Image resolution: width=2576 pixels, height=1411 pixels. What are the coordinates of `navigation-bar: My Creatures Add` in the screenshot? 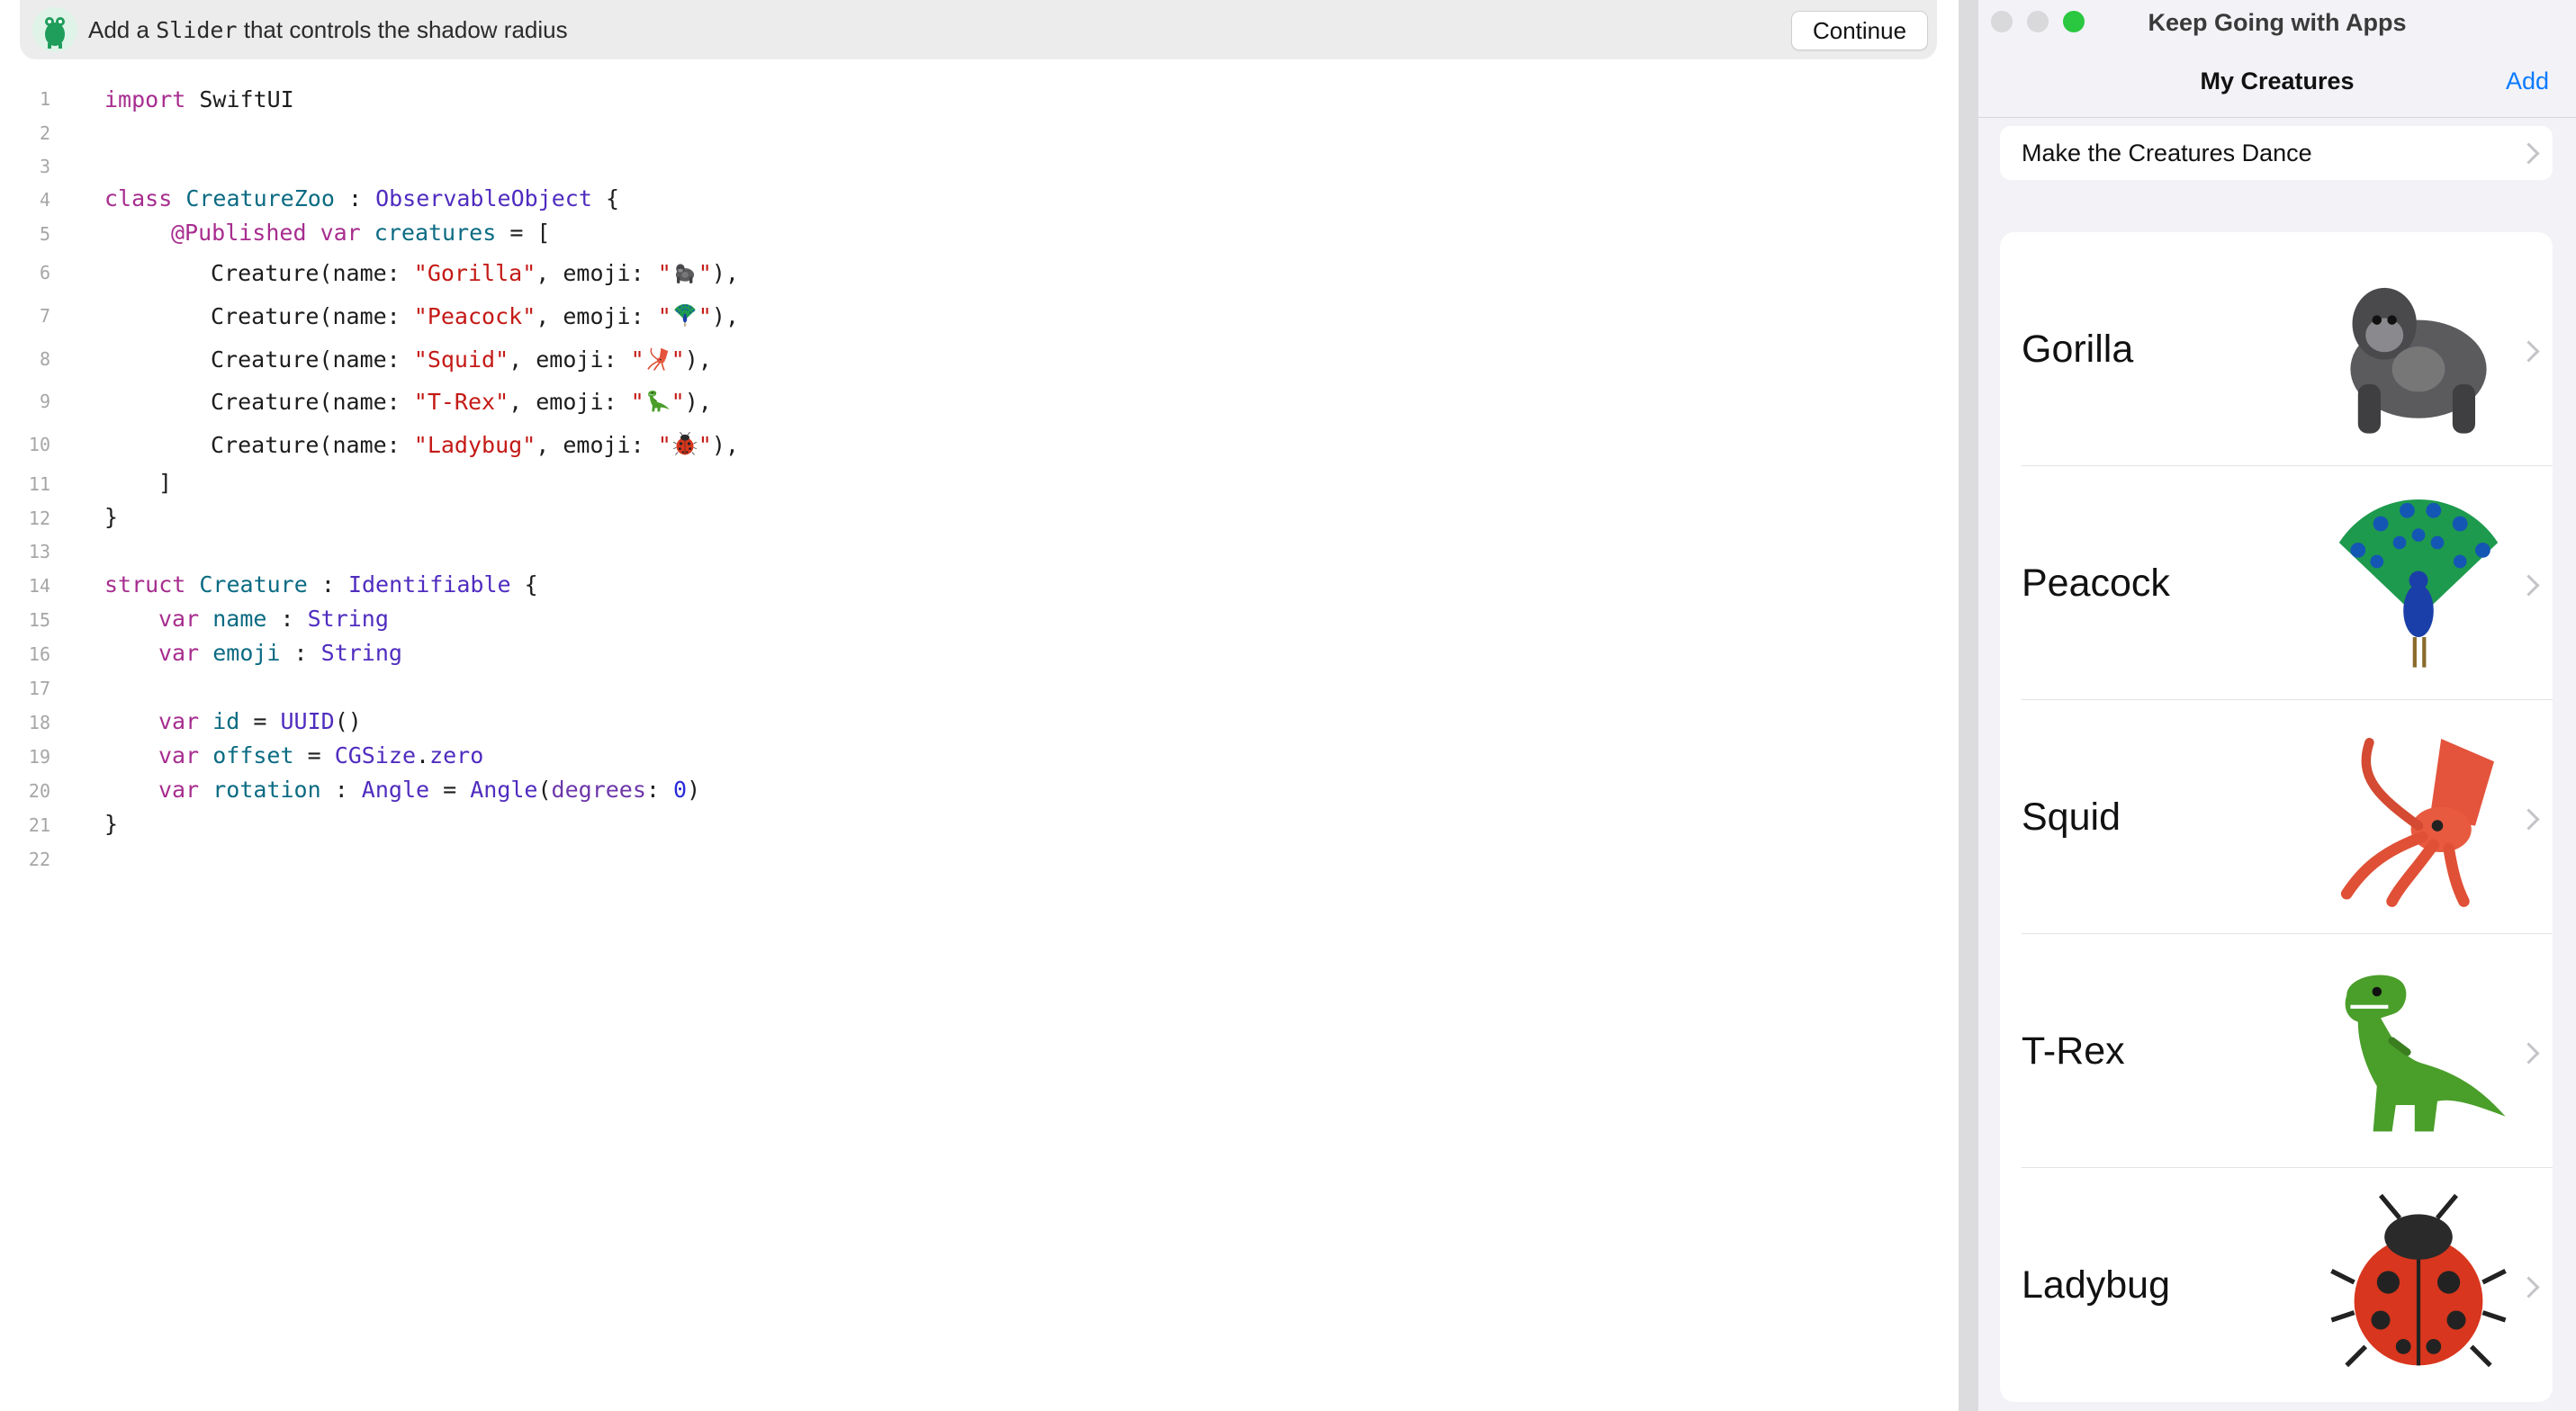 It's located at (2277, 81).